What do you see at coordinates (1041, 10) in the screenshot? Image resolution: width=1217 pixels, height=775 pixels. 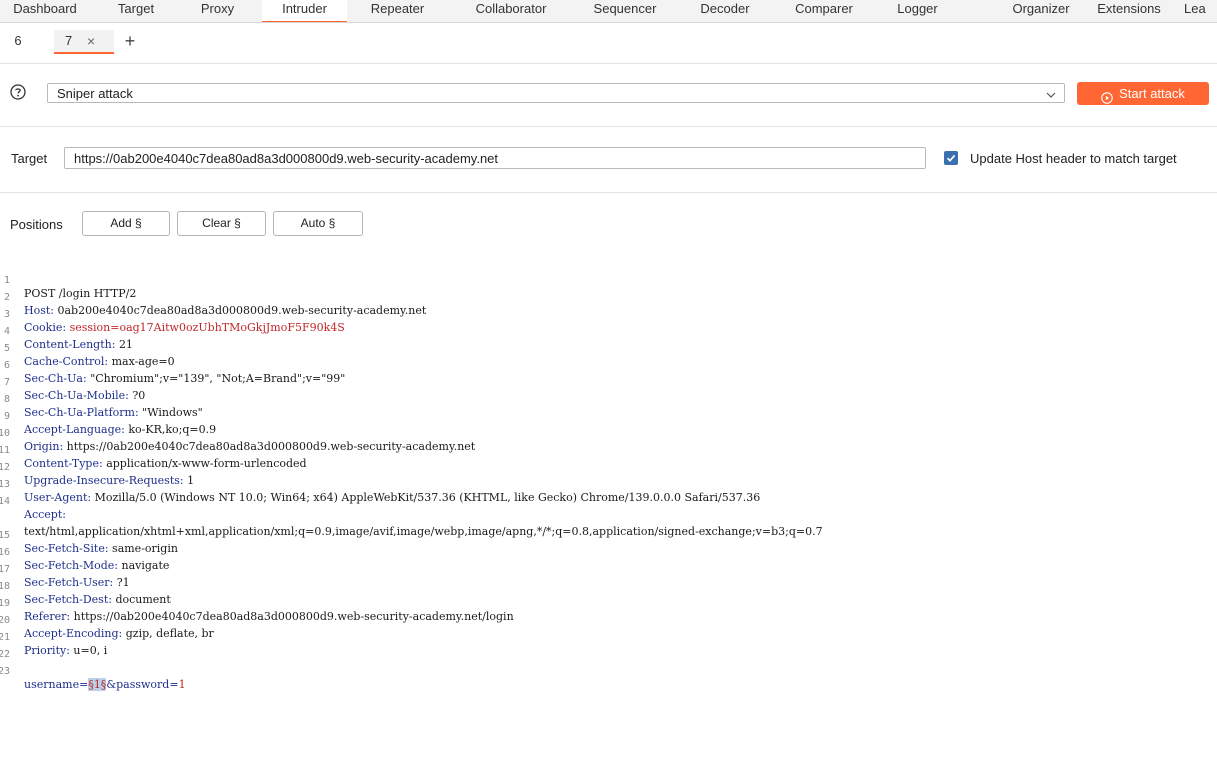 I see `nav-organizer: Organizer` at bounding box center [1041, 10].